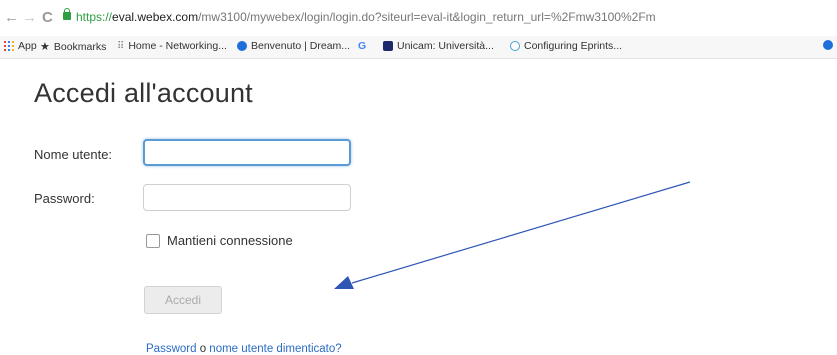  Describe the element at coordinates (344, 282) in the screenshot. I see `arrow-head` at that location.